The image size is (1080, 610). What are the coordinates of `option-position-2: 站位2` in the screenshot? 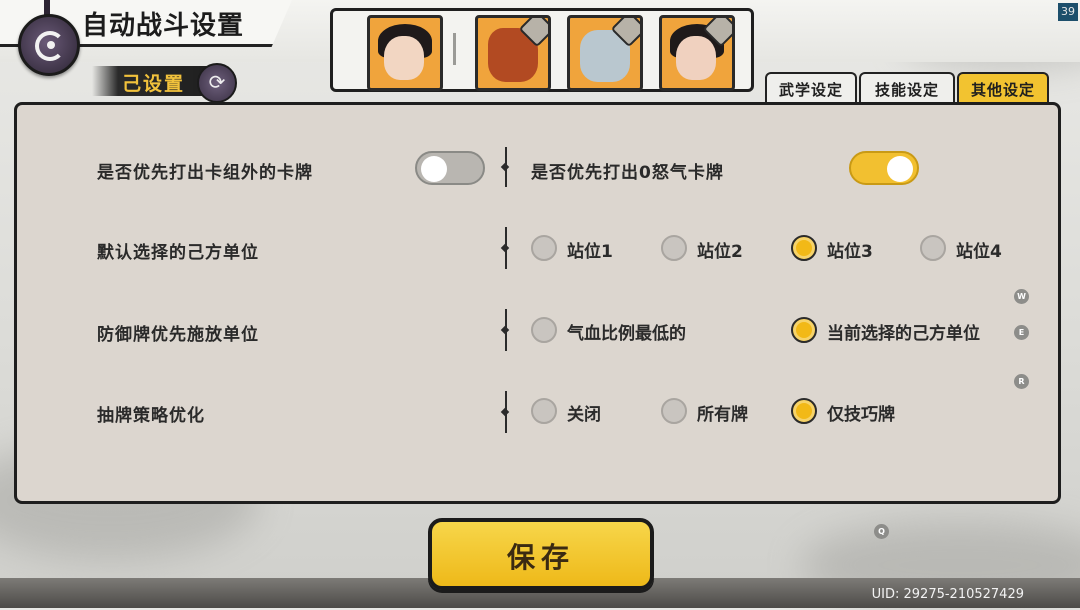 It's located at (720, 252).